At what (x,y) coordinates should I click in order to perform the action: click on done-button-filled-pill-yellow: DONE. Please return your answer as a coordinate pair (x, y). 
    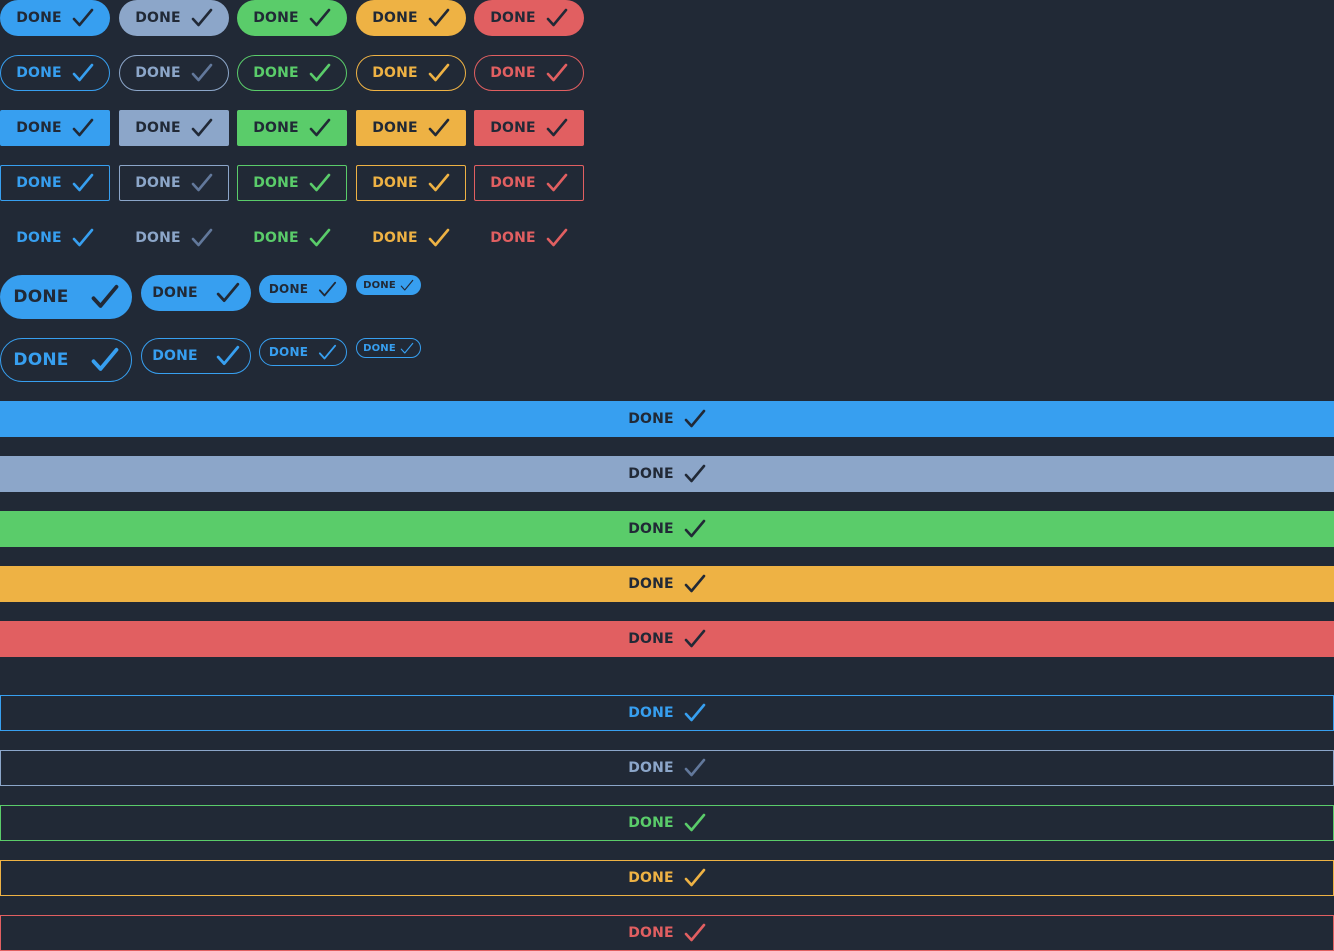
    Looking at the image, I should click on (411, 18).